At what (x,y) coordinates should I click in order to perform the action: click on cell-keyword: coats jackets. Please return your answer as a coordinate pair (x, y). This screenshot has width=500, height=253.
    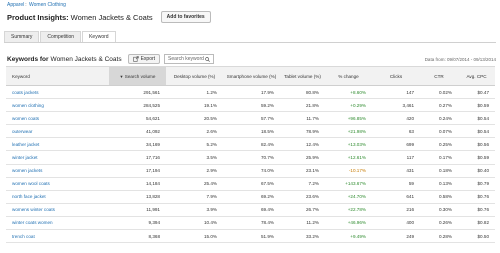
    Looking at the image, I should click on (57, 92).